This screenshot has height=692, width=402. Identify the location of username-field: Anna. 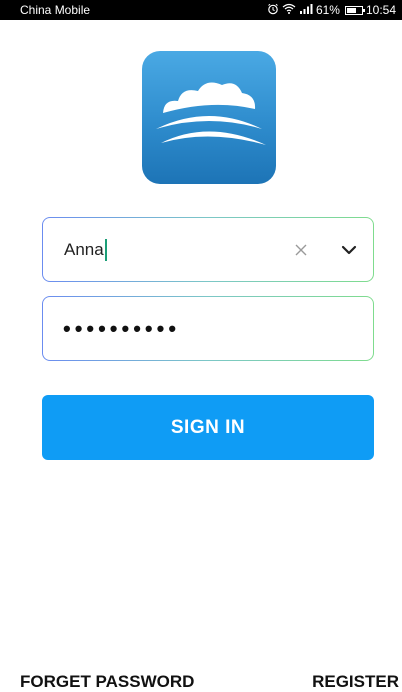
(208, 249).